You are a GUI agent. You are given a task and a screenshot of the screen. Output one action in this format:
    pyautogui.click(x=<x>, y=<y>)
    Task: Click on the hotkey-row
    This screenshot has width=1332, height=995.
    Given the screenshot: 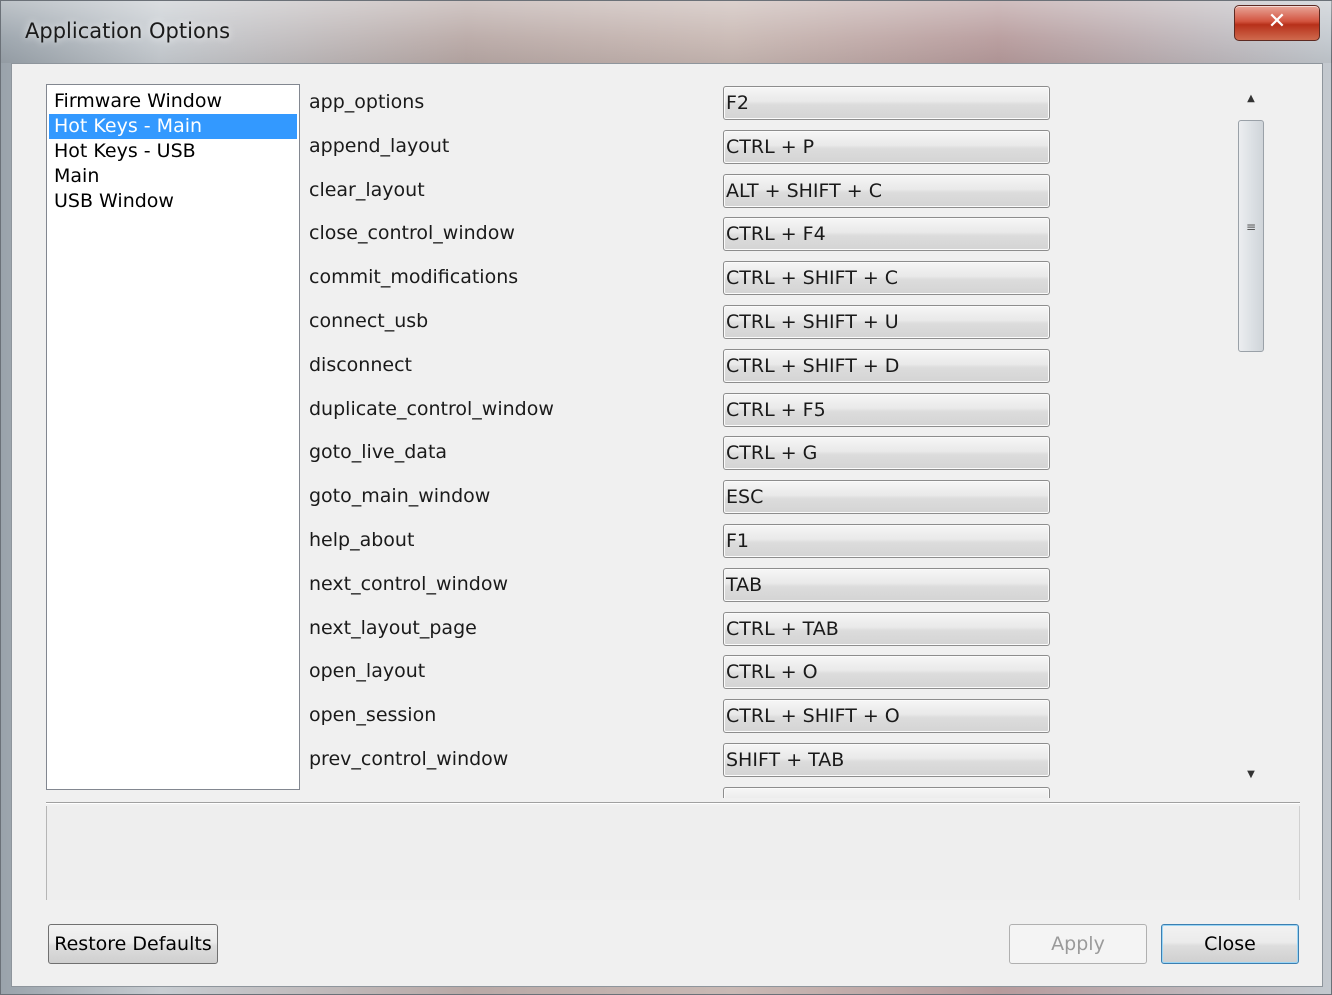 What is the action you would take?
    pyautogui.click(x=562, y=792)
    